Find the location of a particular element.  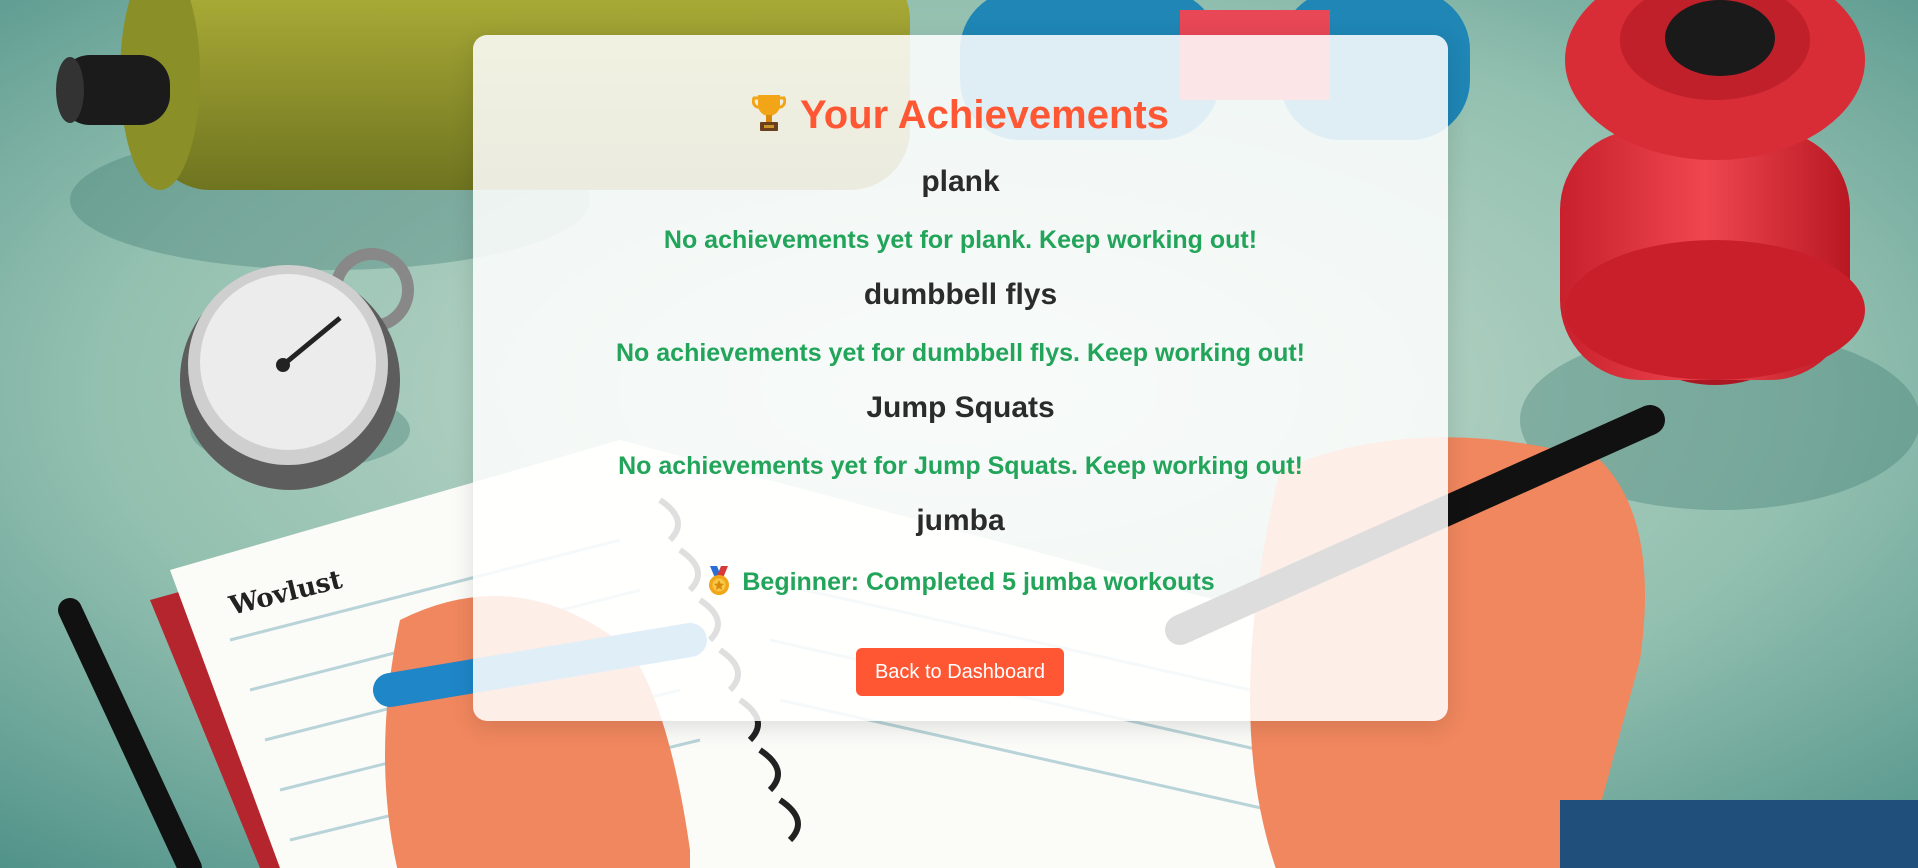

achievement-item-jumba: Beginner: Completed 5 jumba workouts is located at coordinates (960, 584).